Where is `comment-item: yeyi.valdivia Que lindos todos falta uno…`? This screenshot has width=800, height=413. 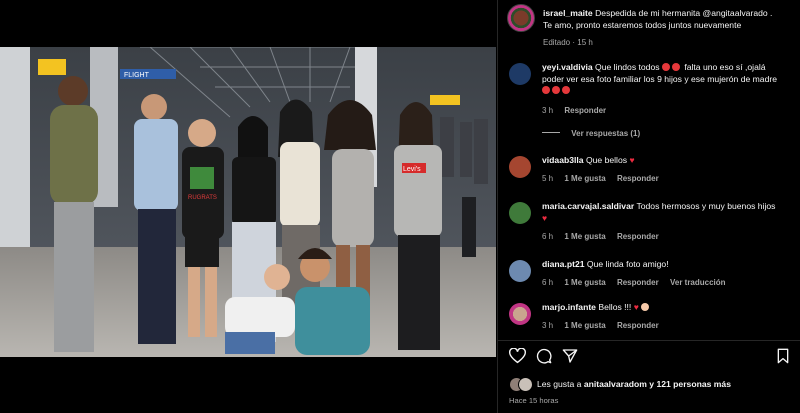 comment-item: yeyi.valdivia Que lindos todos falta uno… is located at coordinates (654, 102).